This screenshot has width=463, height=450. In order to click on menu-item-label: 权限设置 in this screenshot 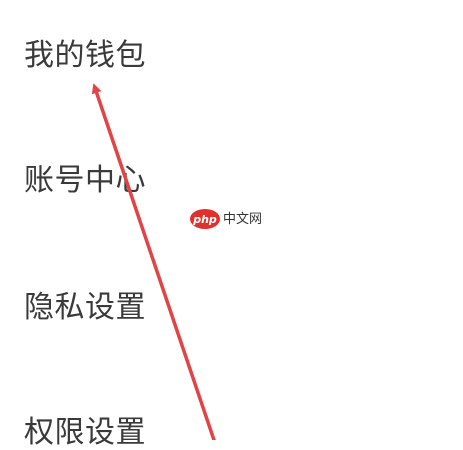, I will do `click(85, 432)`.